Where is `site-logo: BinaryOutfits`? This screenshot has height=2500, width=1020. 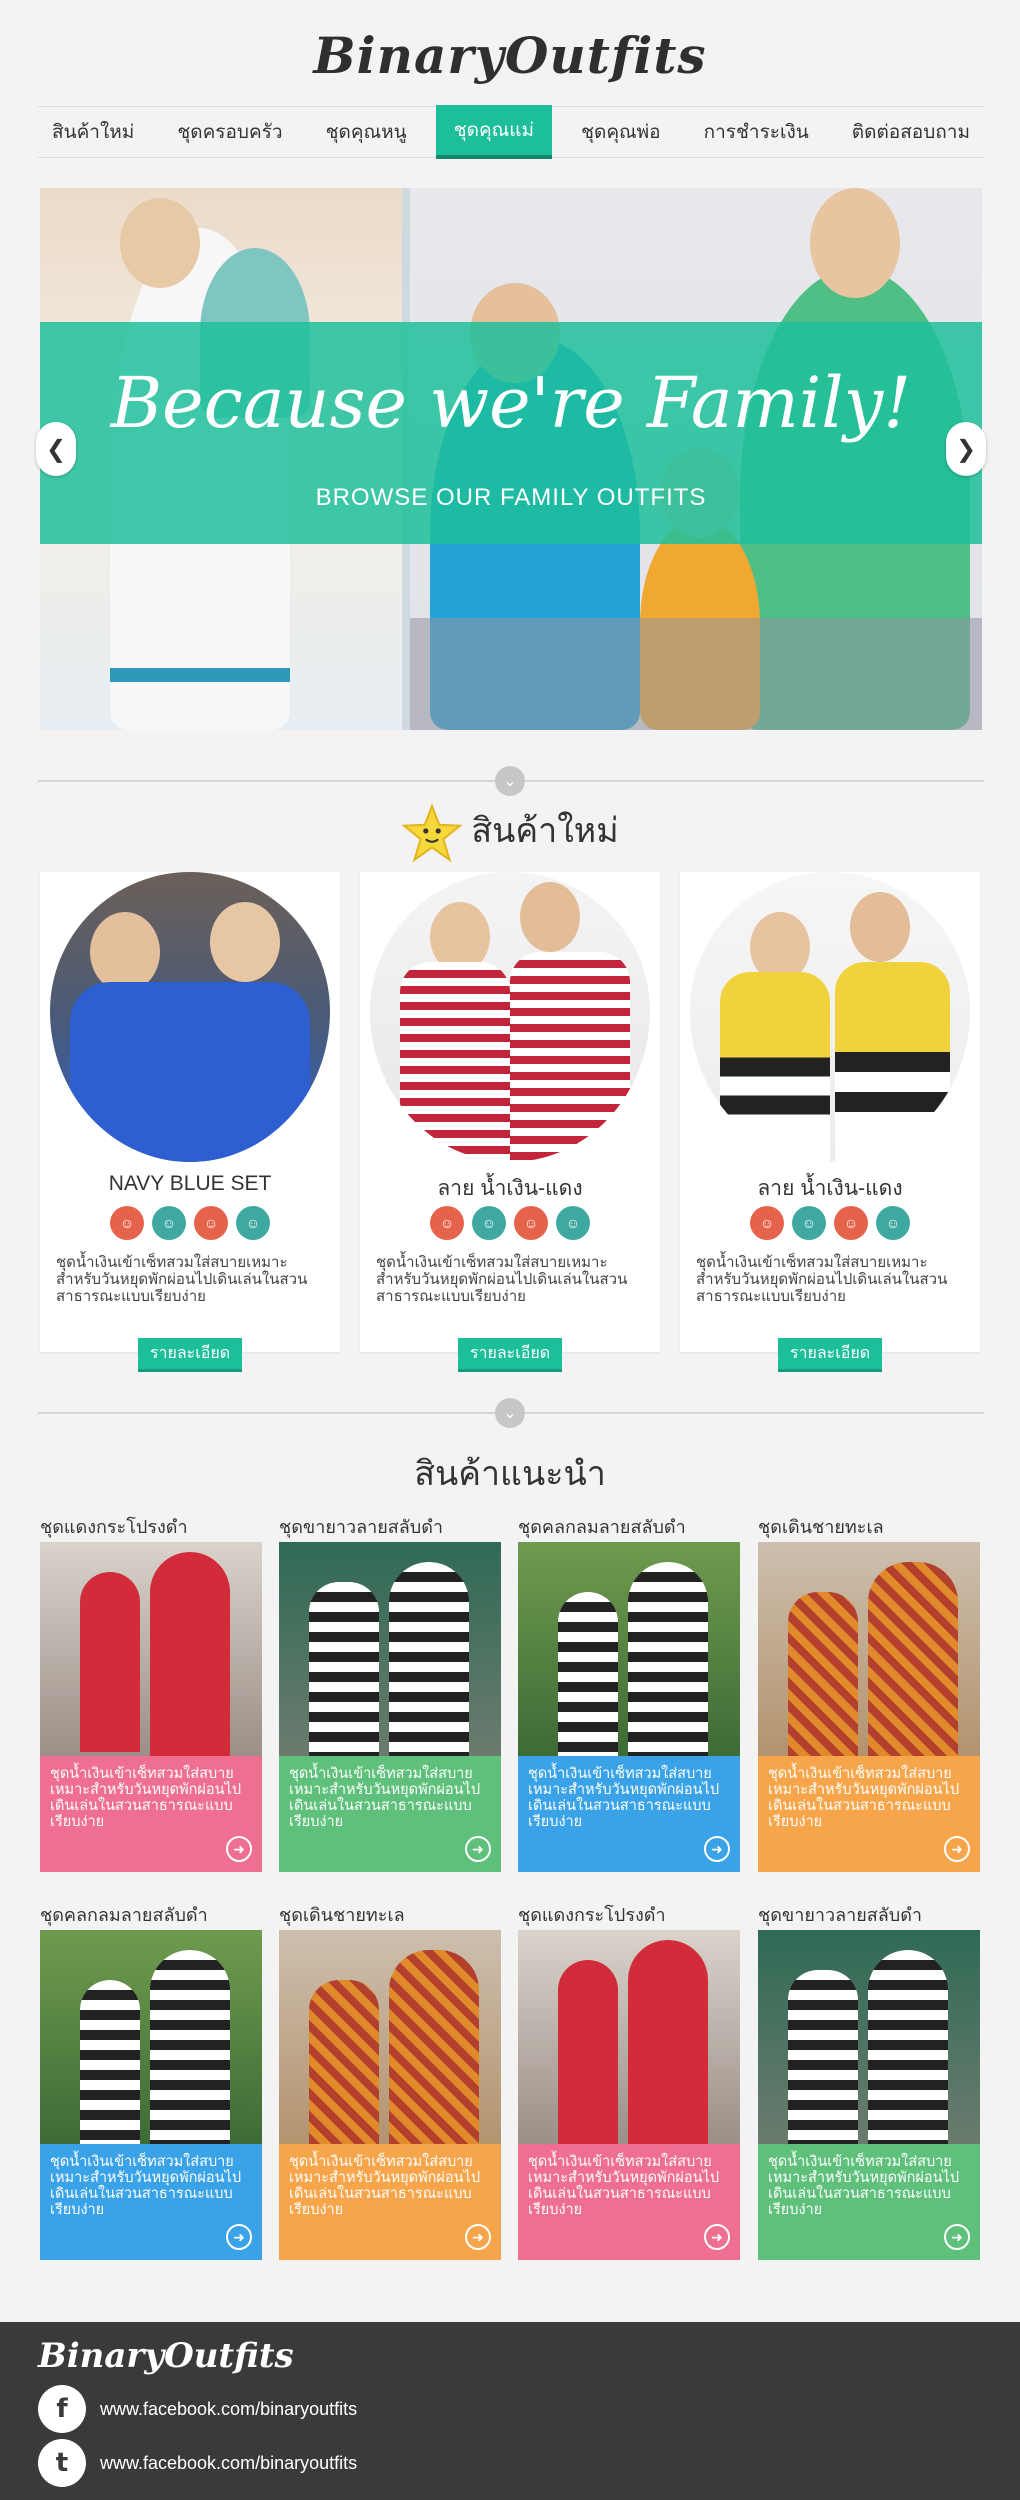 site-logo: BinaryOutfits is located at coordinates (510, 55).